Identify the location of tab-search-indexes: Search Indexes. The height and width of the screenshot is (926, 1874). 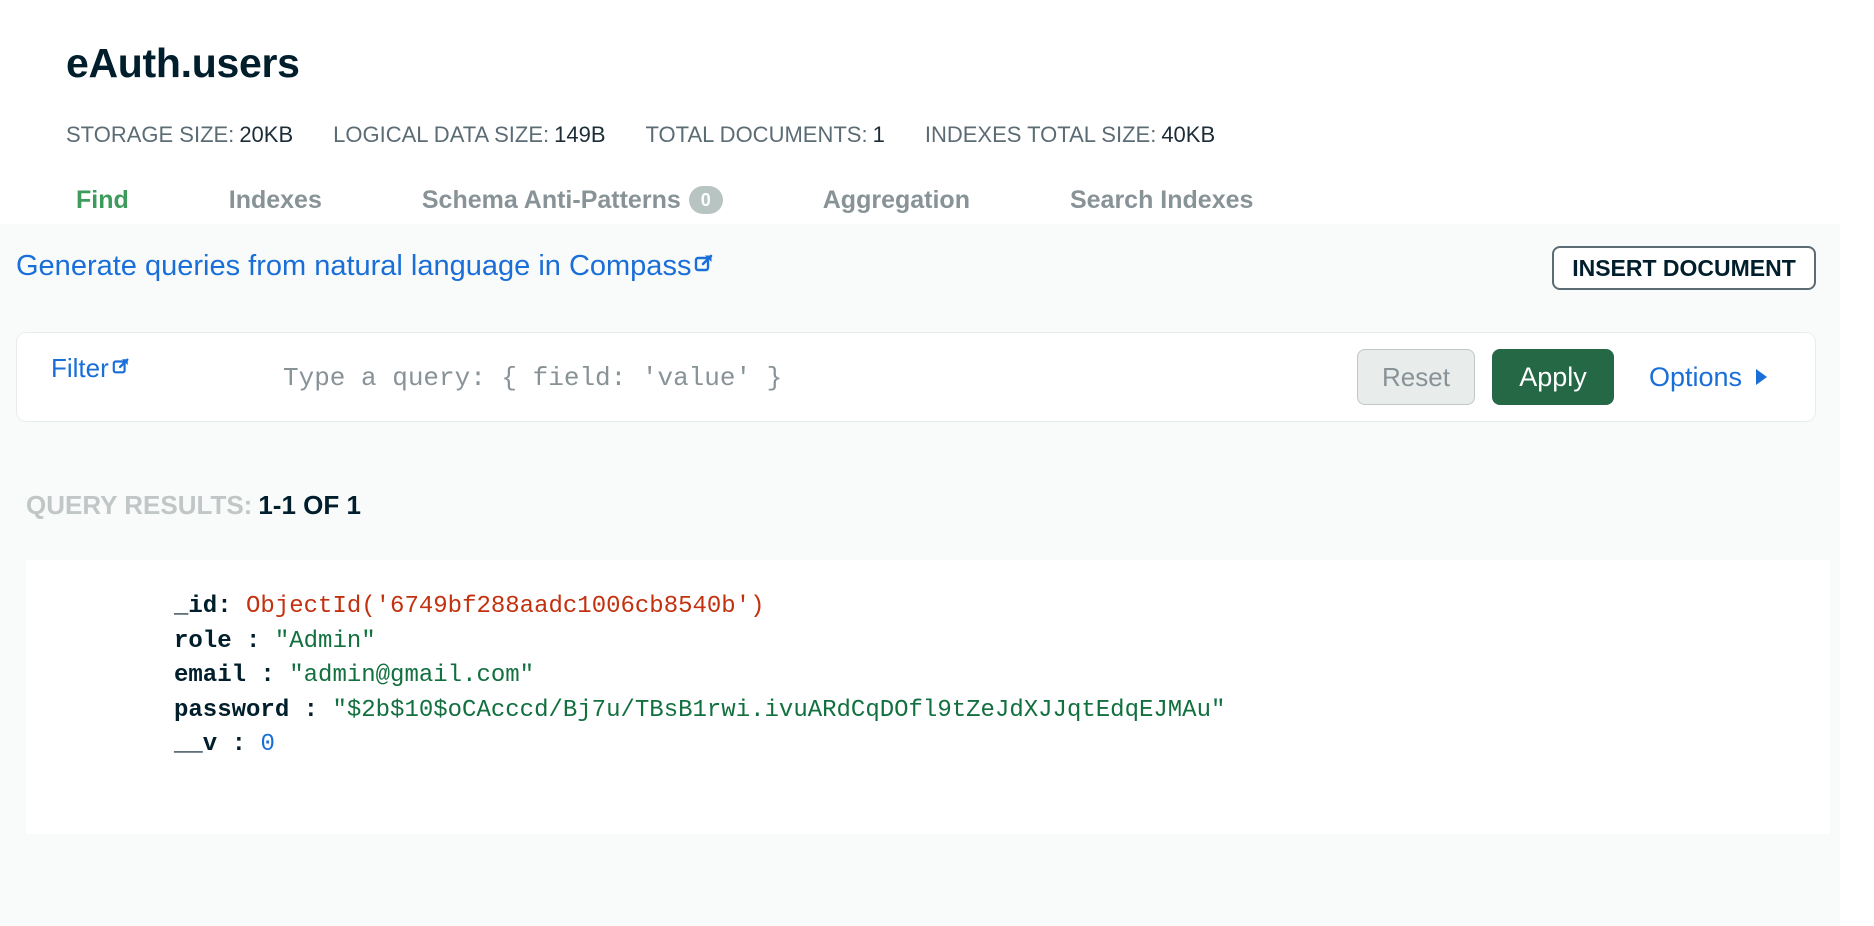
(1161, 200).